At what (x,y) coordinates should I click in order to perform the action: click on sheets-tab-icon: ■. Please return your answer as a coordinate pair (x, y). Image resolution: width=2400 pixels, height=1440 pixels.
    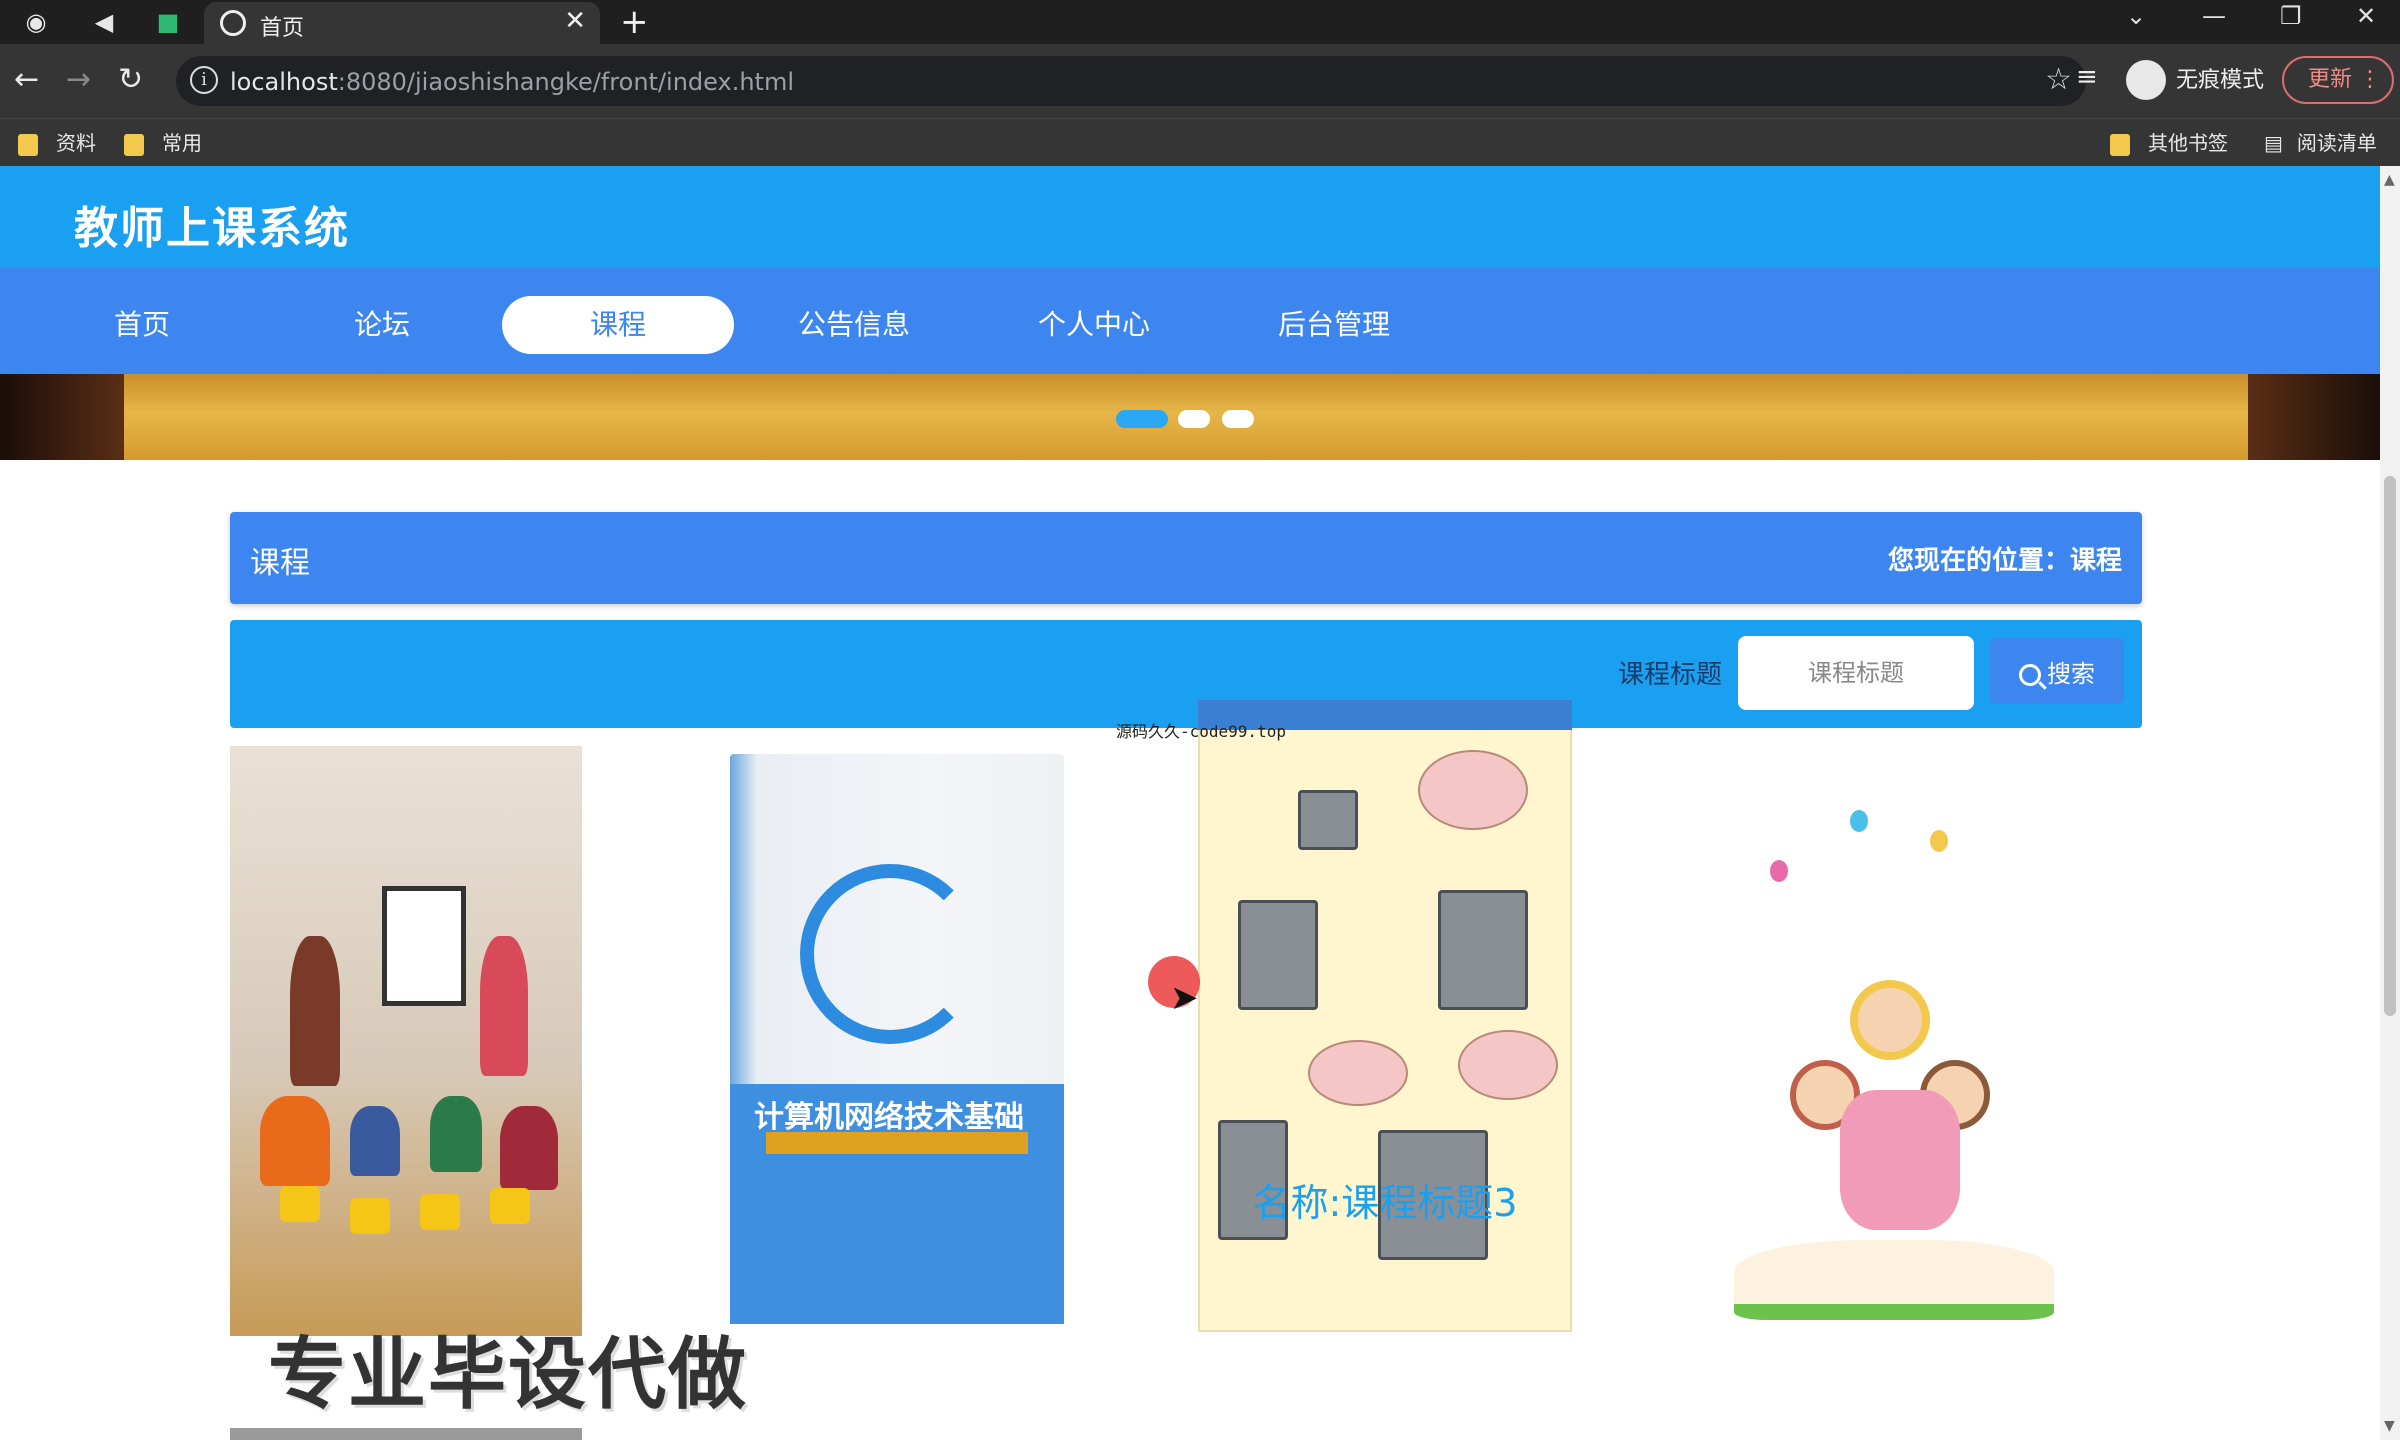
    Looking at the image, I should click on (168, 22).